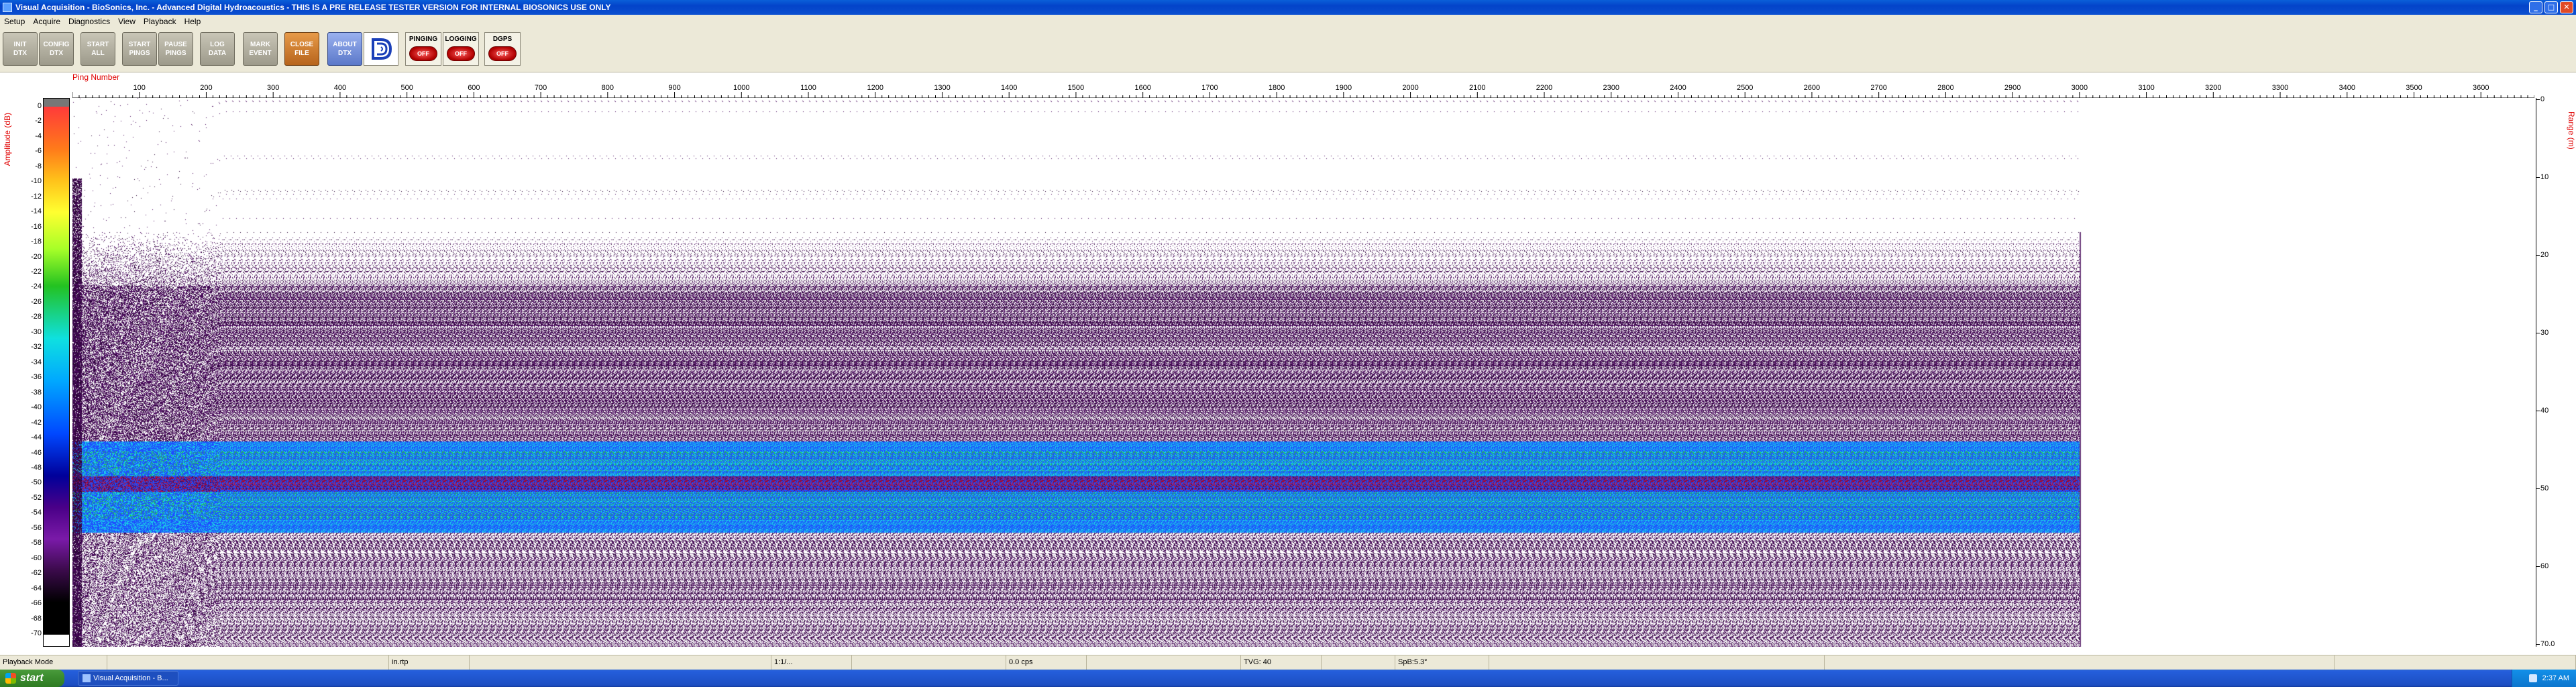 This screenshot has height=687, width=2576. What do you see at coordinates (260, 49) in the screenshot?
I see `mark-event-button: MARK EVENT` at bounding box center [260, 49].